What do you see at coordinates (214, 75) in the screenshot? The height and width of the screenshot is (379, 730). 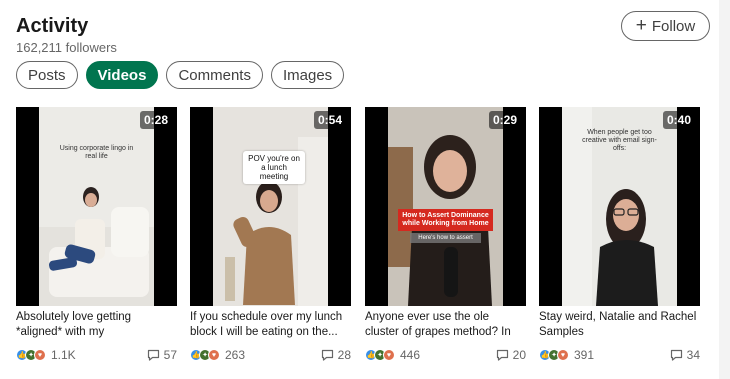 I see `tab-comments: Comments` at bounding box center [214, 75].